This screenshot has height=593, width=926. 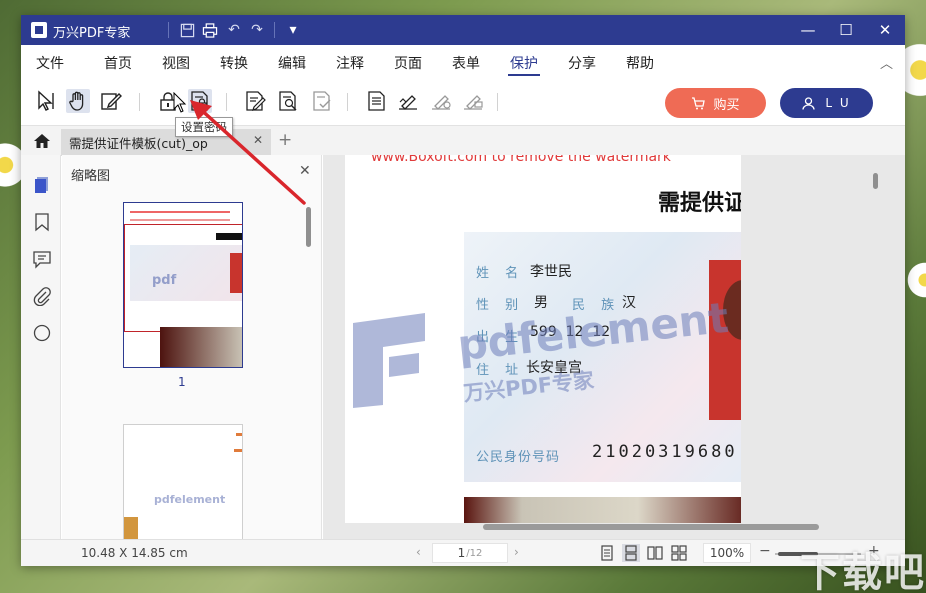 I want to click on edit-tool-icon, so click(x=111, y=101).